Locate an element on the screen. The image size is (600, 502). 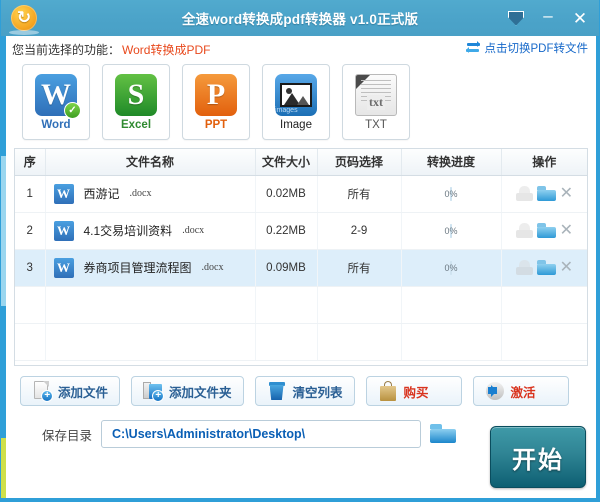
column-header-filesize: 文件大小 is located at coordinates (286, 162).